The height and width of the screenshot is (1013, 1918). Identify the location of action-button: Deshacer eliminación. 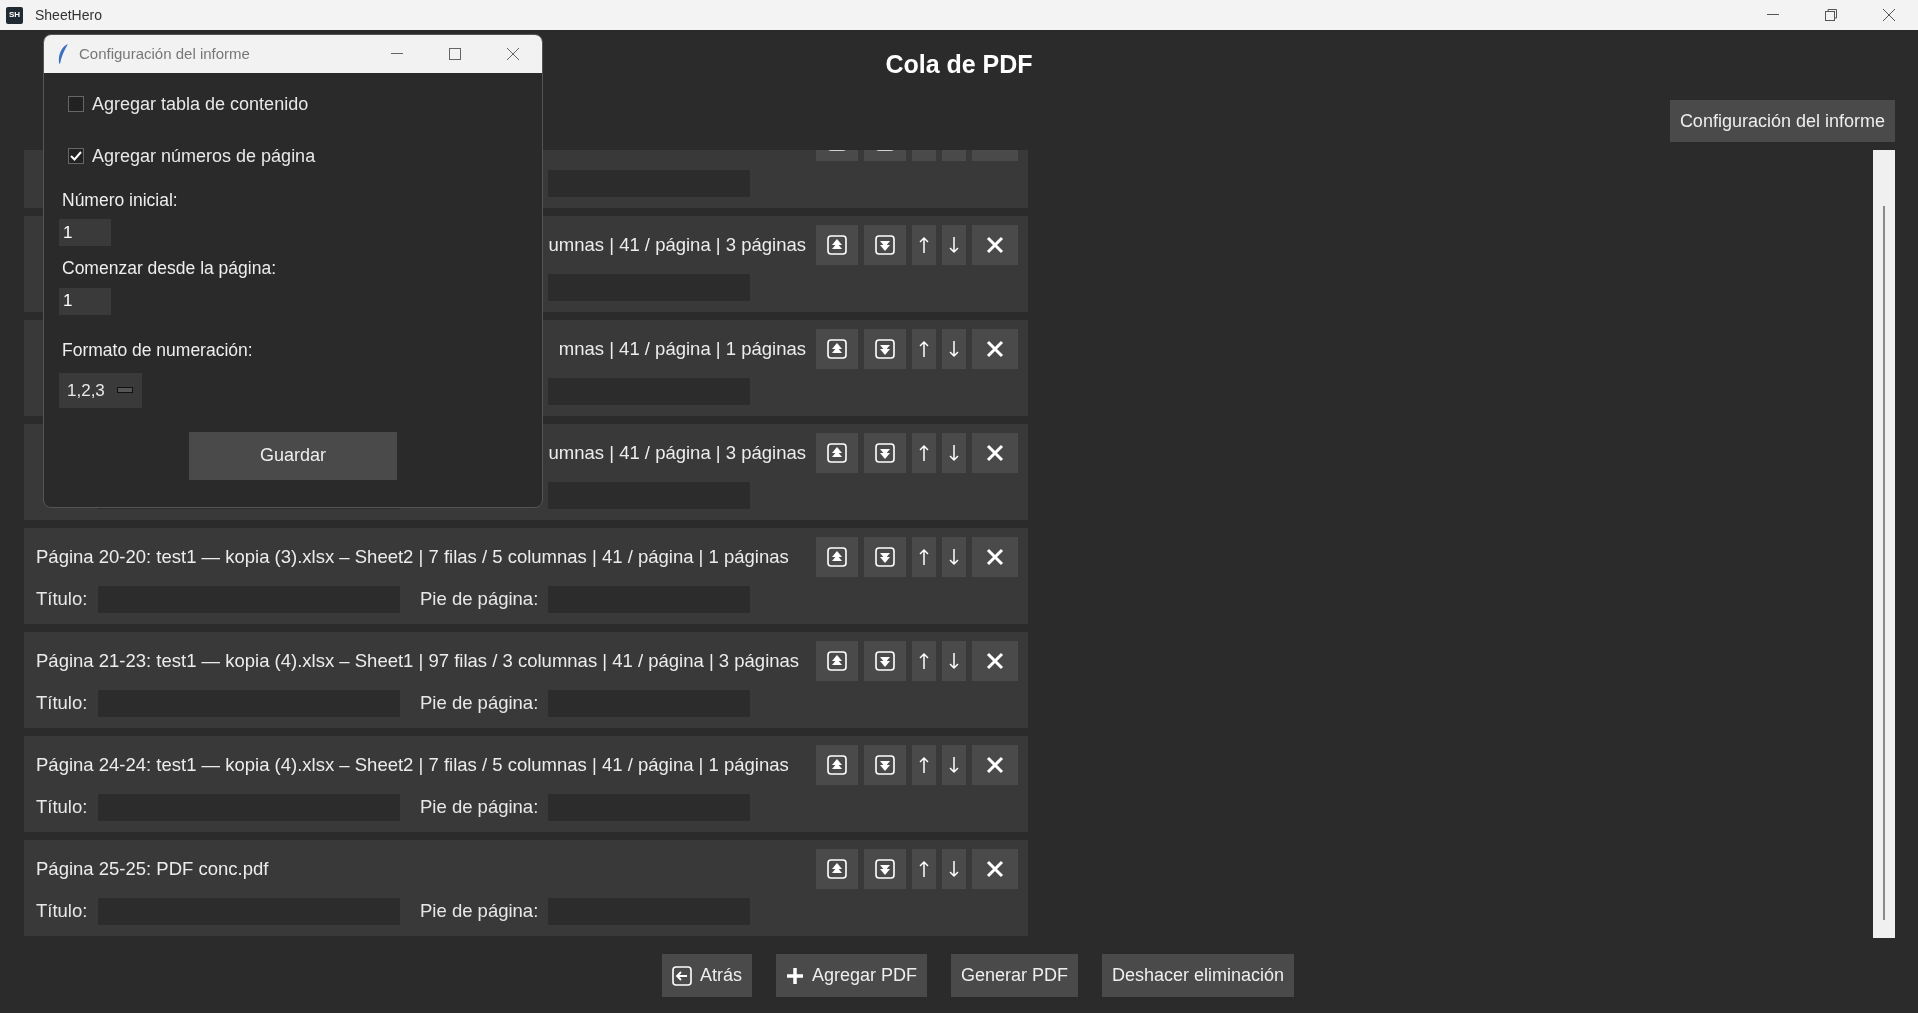
(1198, 975).